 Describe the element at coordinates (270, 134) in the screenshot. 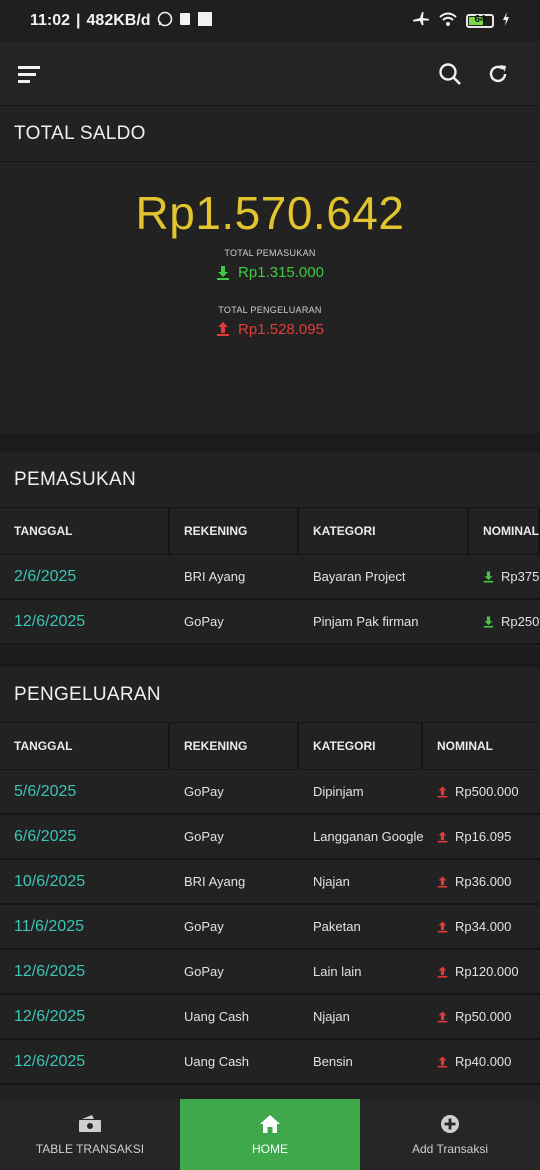

I see `total-saldo-title: TOTAL SALDO` at that location.